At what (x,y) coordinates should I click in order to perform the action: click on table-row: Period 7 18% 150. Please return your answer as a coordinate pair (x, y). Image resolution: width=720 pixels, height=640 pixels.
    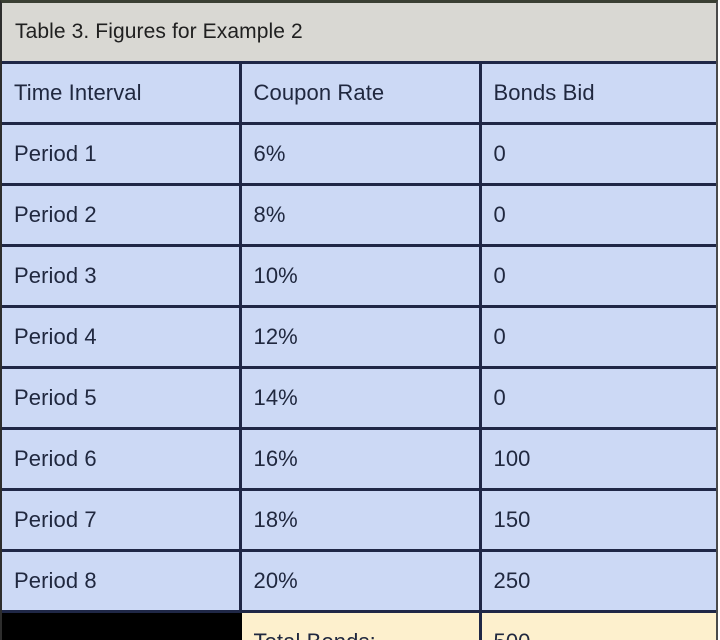
    Looking at the image, I should click on (359, 520).